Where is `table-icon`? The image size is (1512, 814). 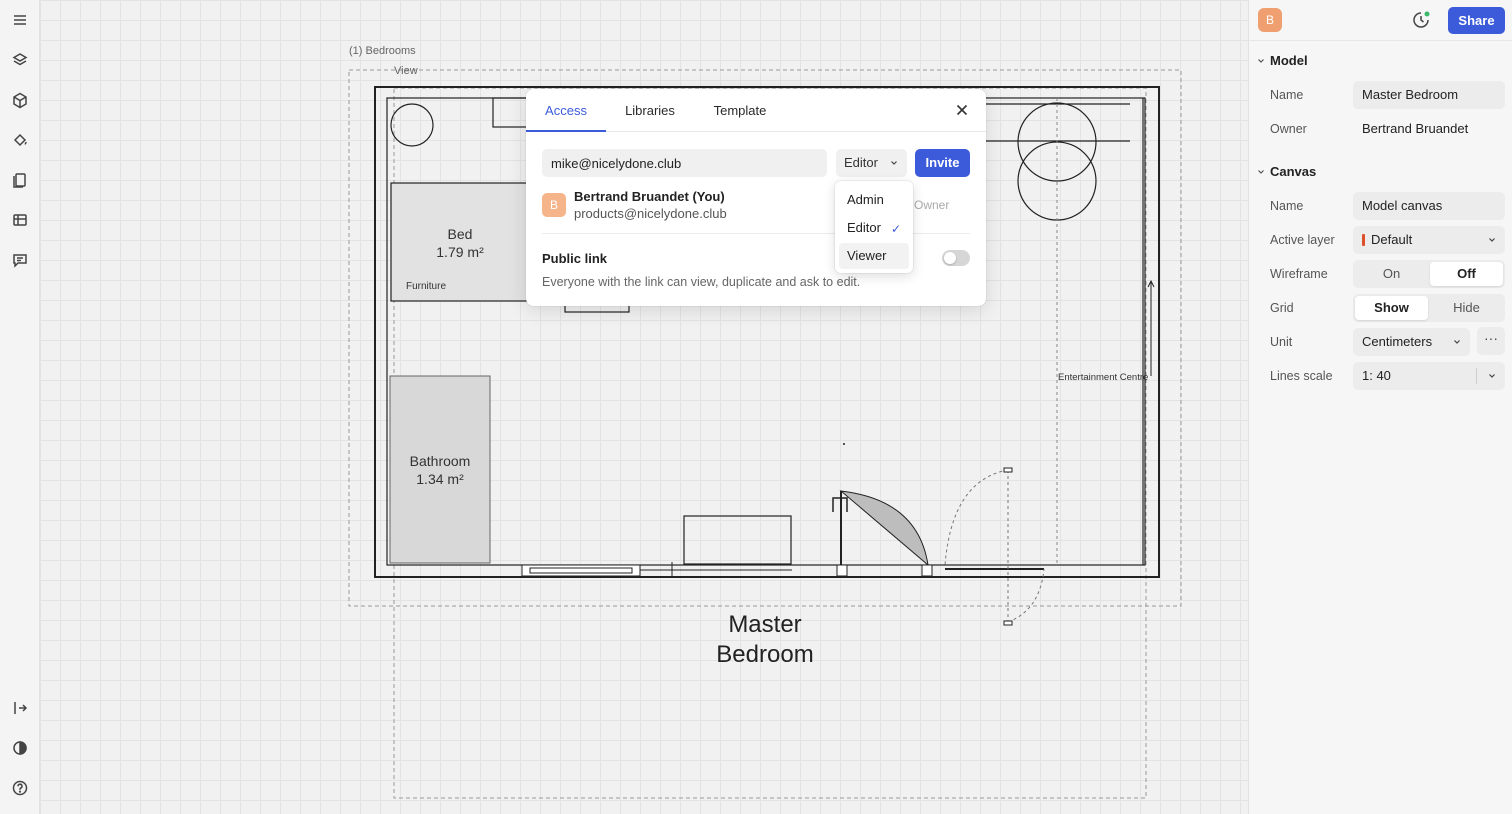
table-icon is located at coordinates (20, 220).